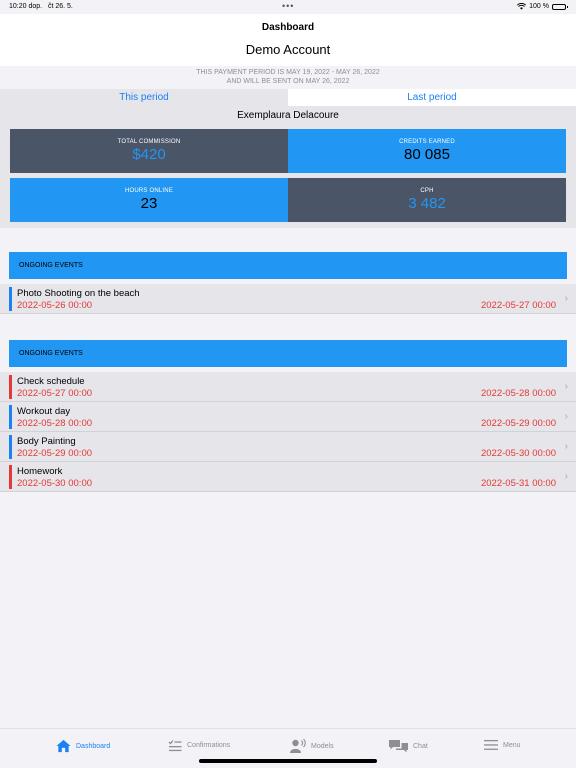 This screenshot has height=768, width=576. I want to click on header: Dashboard Demo Account, so click(288, 40).